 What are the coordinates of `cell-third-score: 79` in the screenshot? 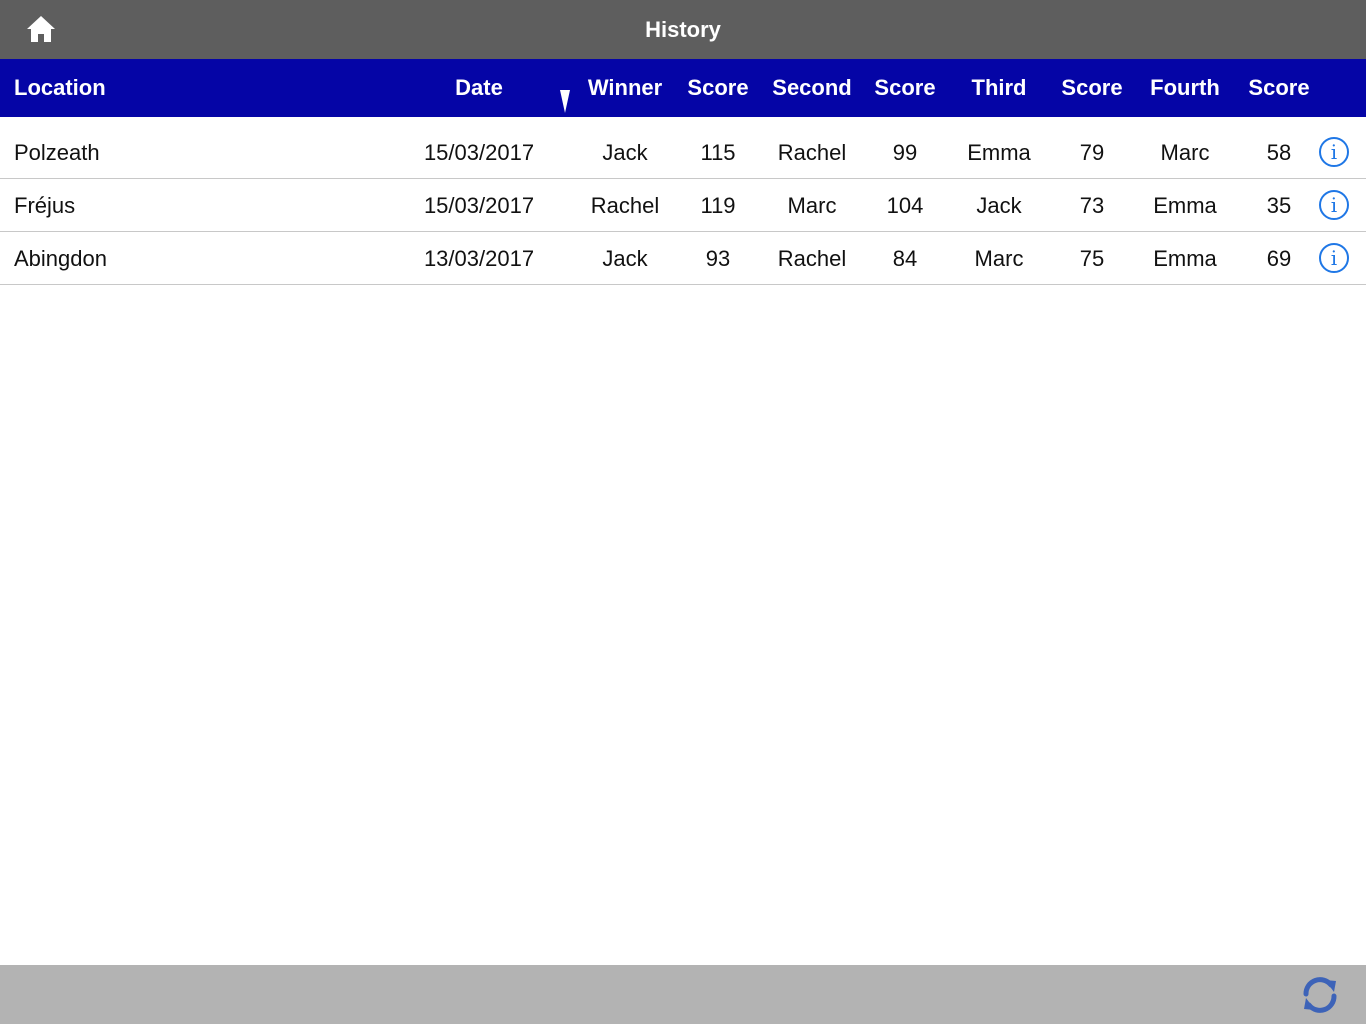 It's located at (1092, 152).